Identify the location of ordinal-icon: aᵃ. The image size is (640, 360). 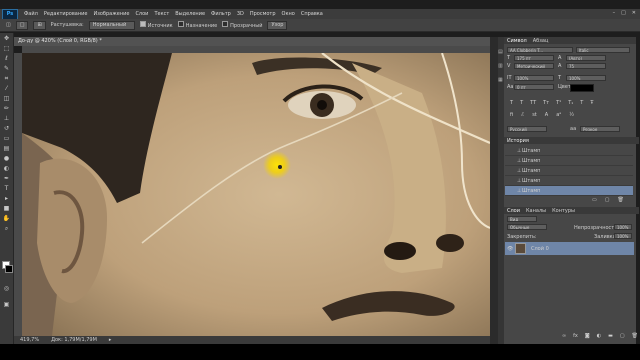
(558, 115).